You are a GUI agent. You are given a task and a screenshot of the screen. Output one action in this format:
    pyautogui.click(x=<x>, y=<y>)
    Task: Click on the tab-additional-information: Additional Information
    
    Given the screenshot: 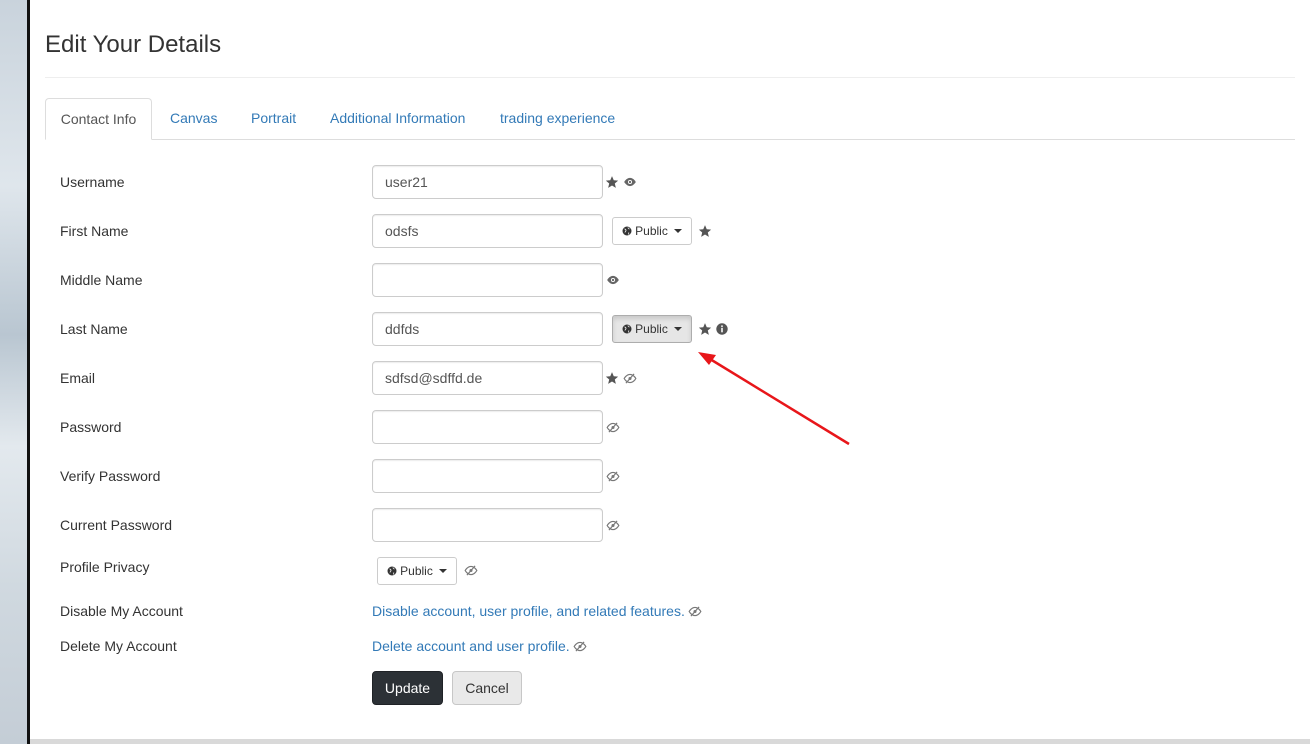 What is the action you would take?
    pyautogui.click(x=397, y=118)
    